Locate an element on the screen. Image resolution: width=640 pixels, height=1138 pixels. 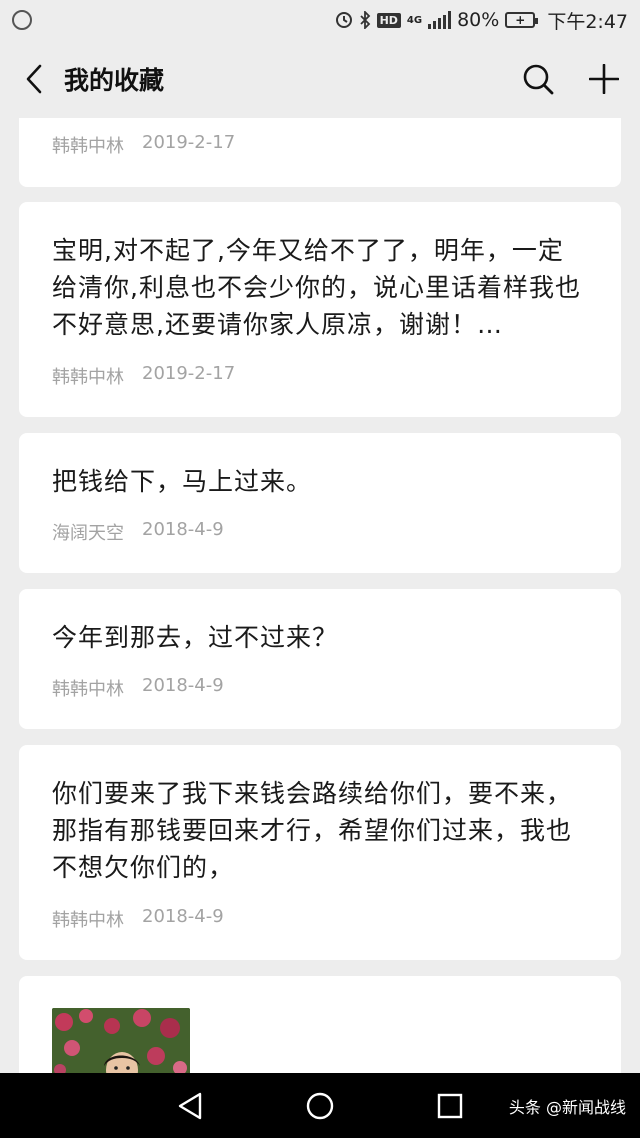
card-text: 把钱给下，马上过来。 is located at coordinates (182, 481).